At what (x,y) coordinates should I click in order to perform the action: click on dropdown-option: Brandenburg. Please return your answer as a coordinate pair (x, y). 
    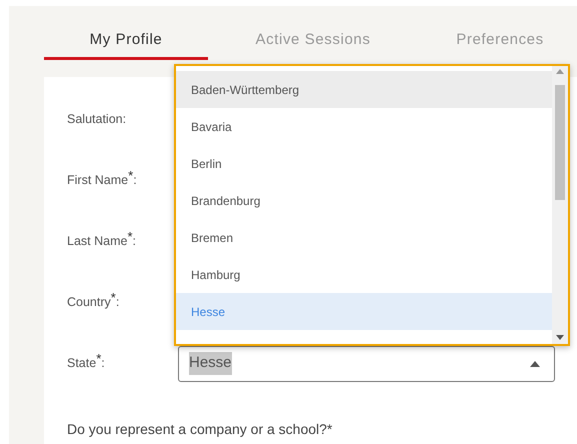
    Looking at the image, I should click on (364, 200).